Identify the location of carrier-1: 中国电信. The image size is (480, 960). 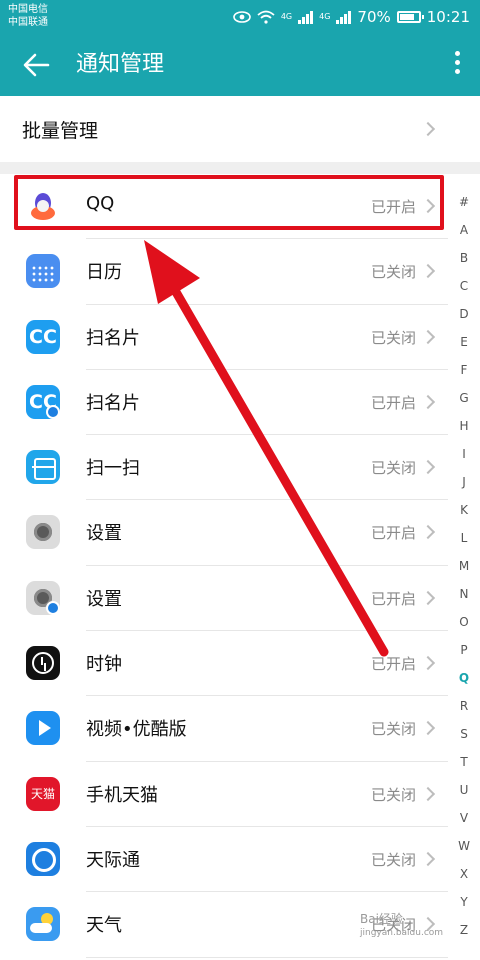
(28, 9).